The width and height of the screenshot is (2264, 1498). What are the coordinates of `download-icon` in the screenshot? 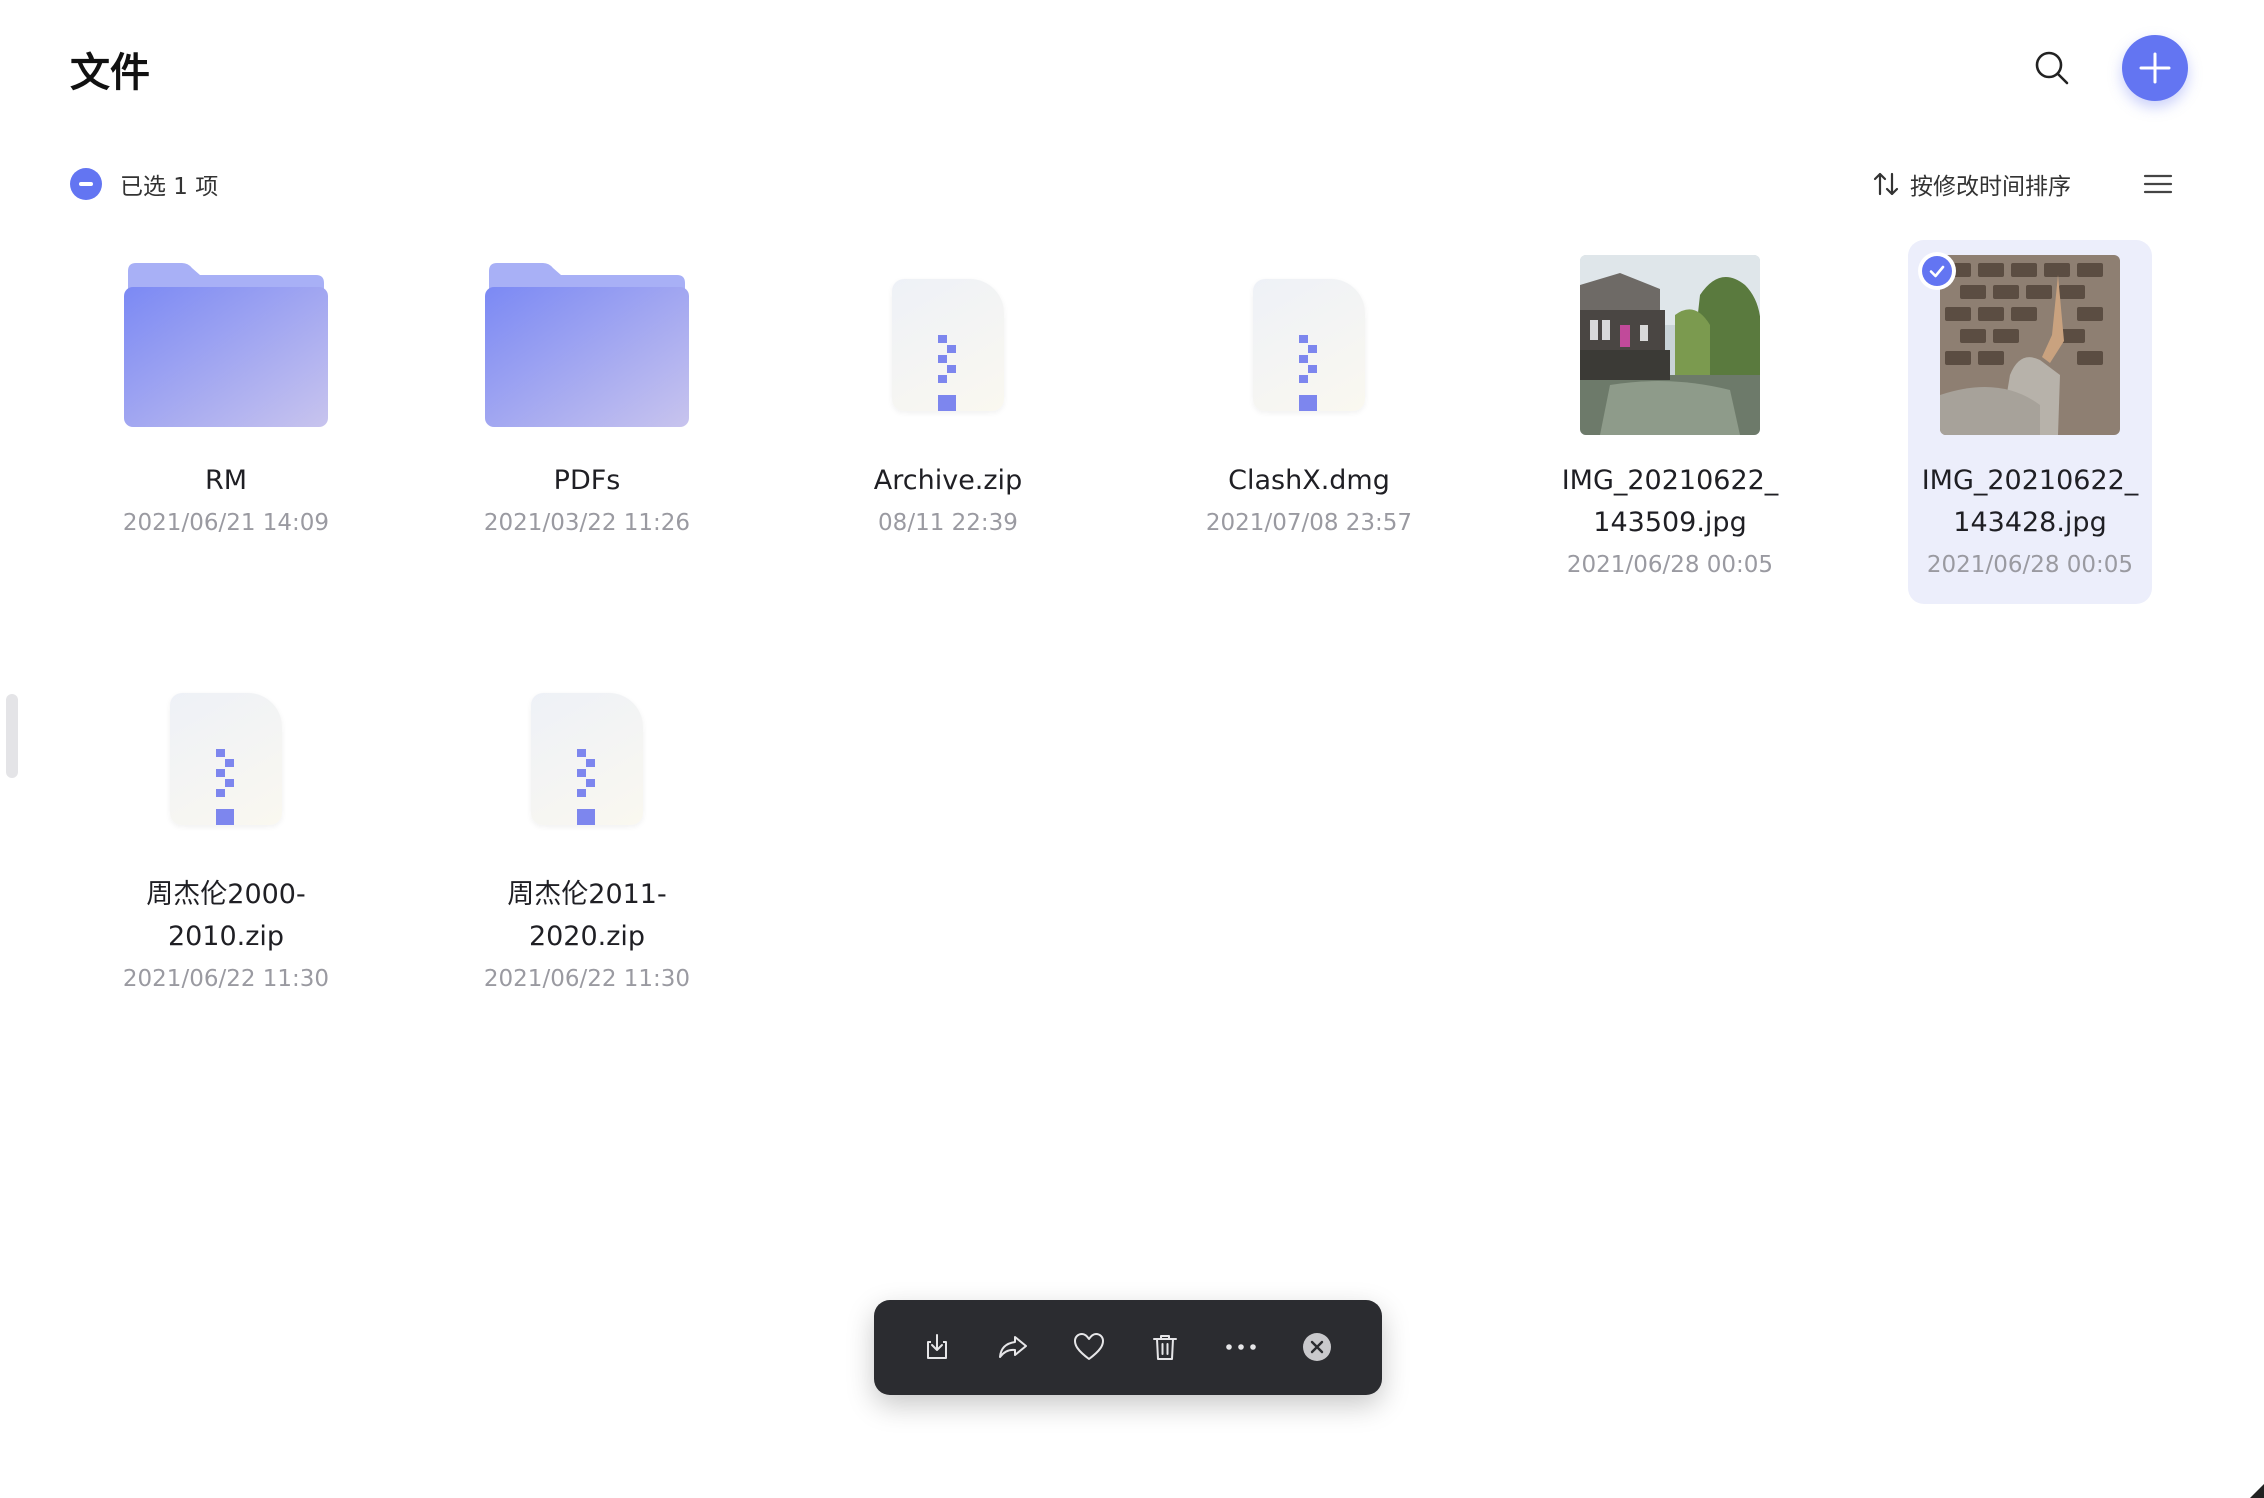 It's located at (937, 1346).